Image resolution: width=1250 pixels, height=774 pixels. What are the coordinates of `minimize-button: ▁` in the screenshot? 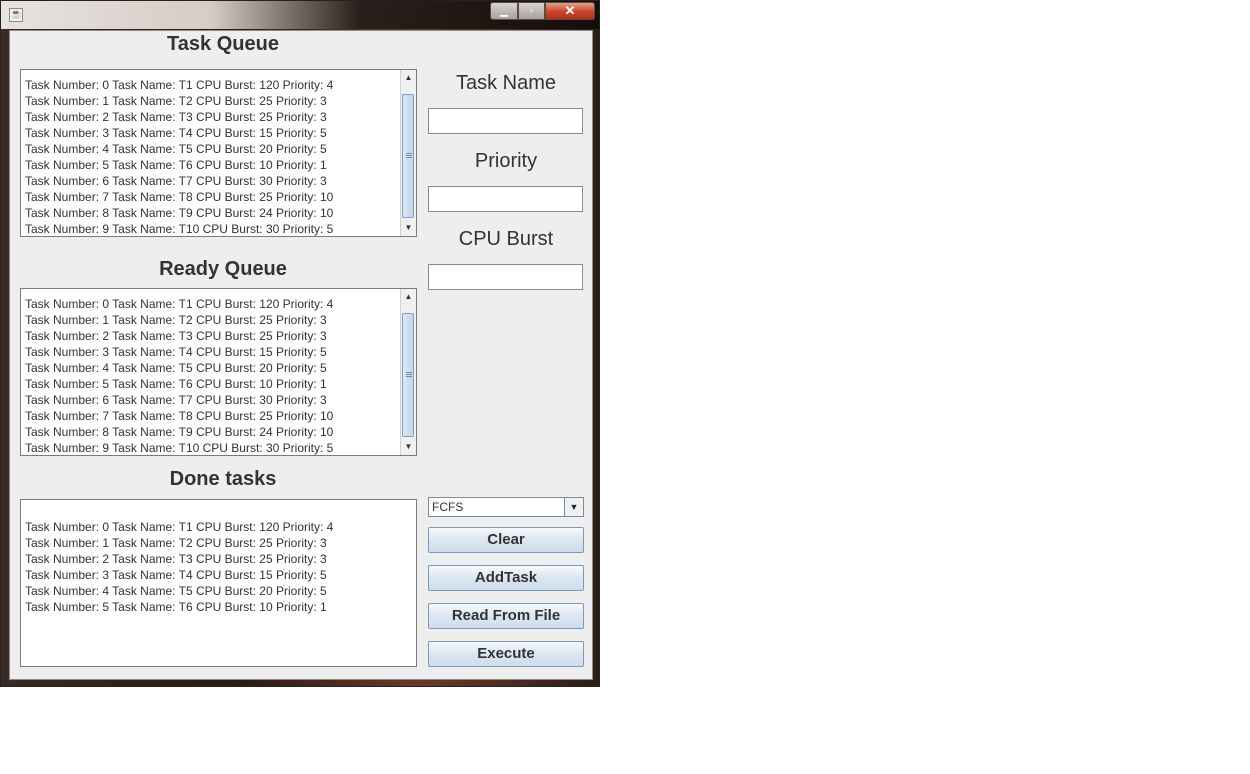 It's located at (504, 11).